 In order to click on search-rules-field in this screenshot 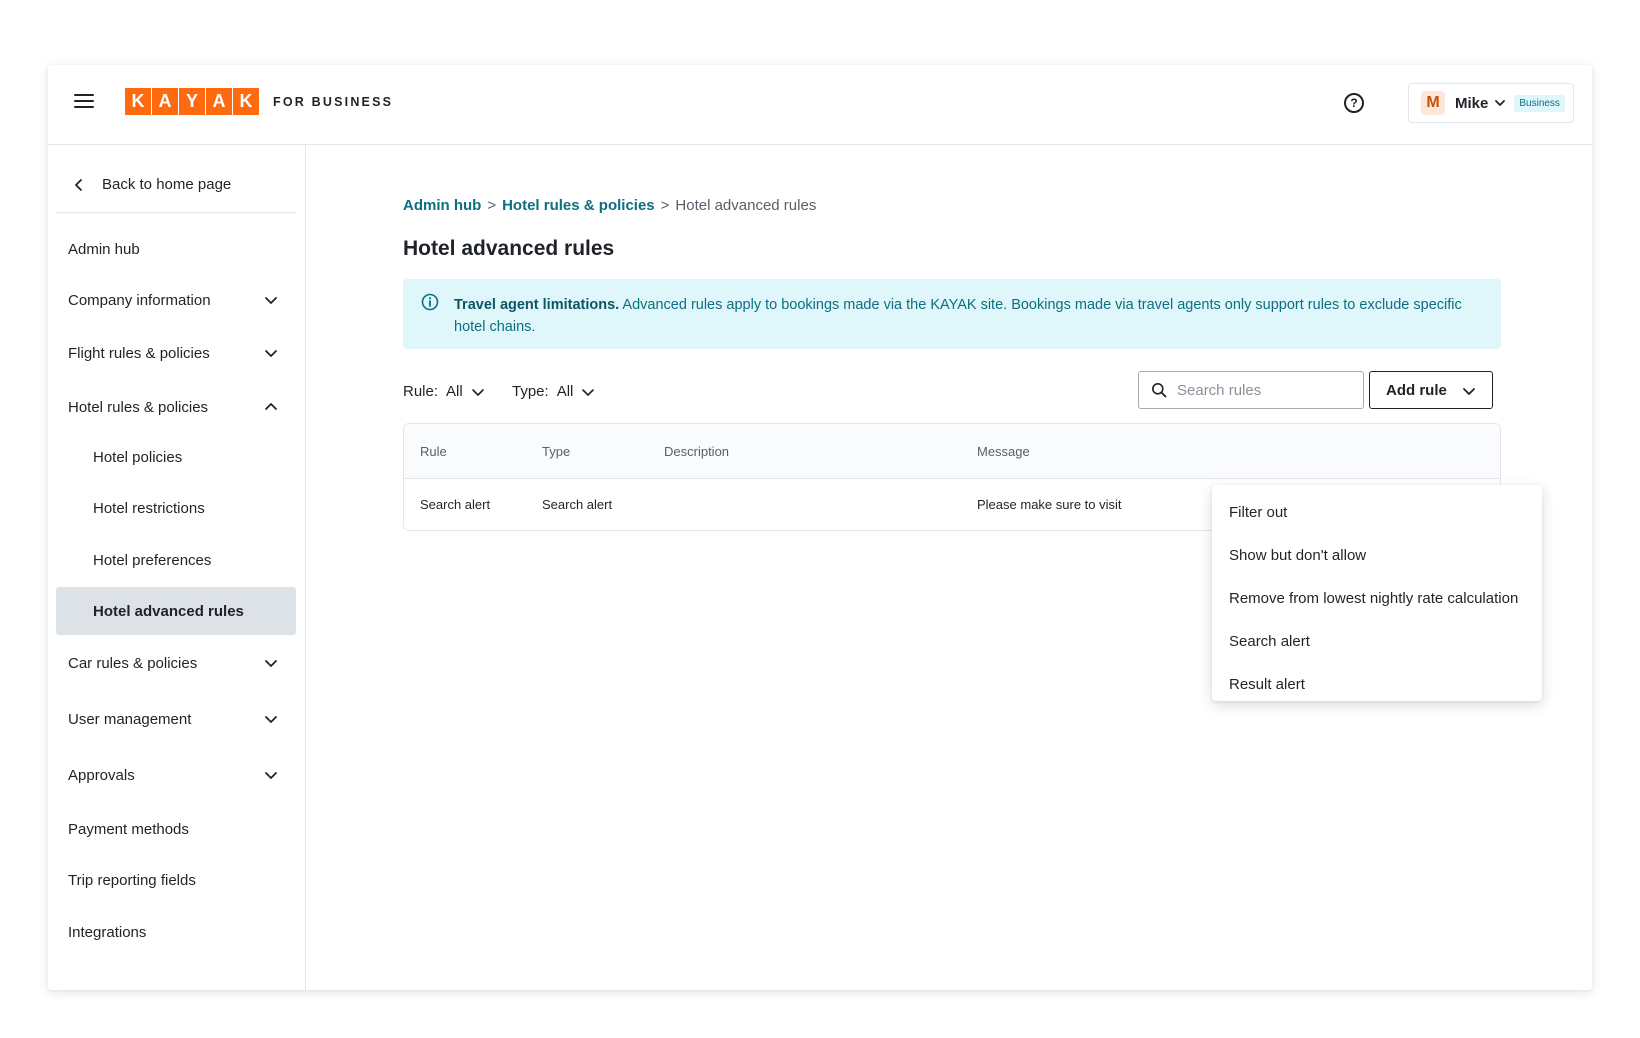, I will do `click(1251, 390)`.